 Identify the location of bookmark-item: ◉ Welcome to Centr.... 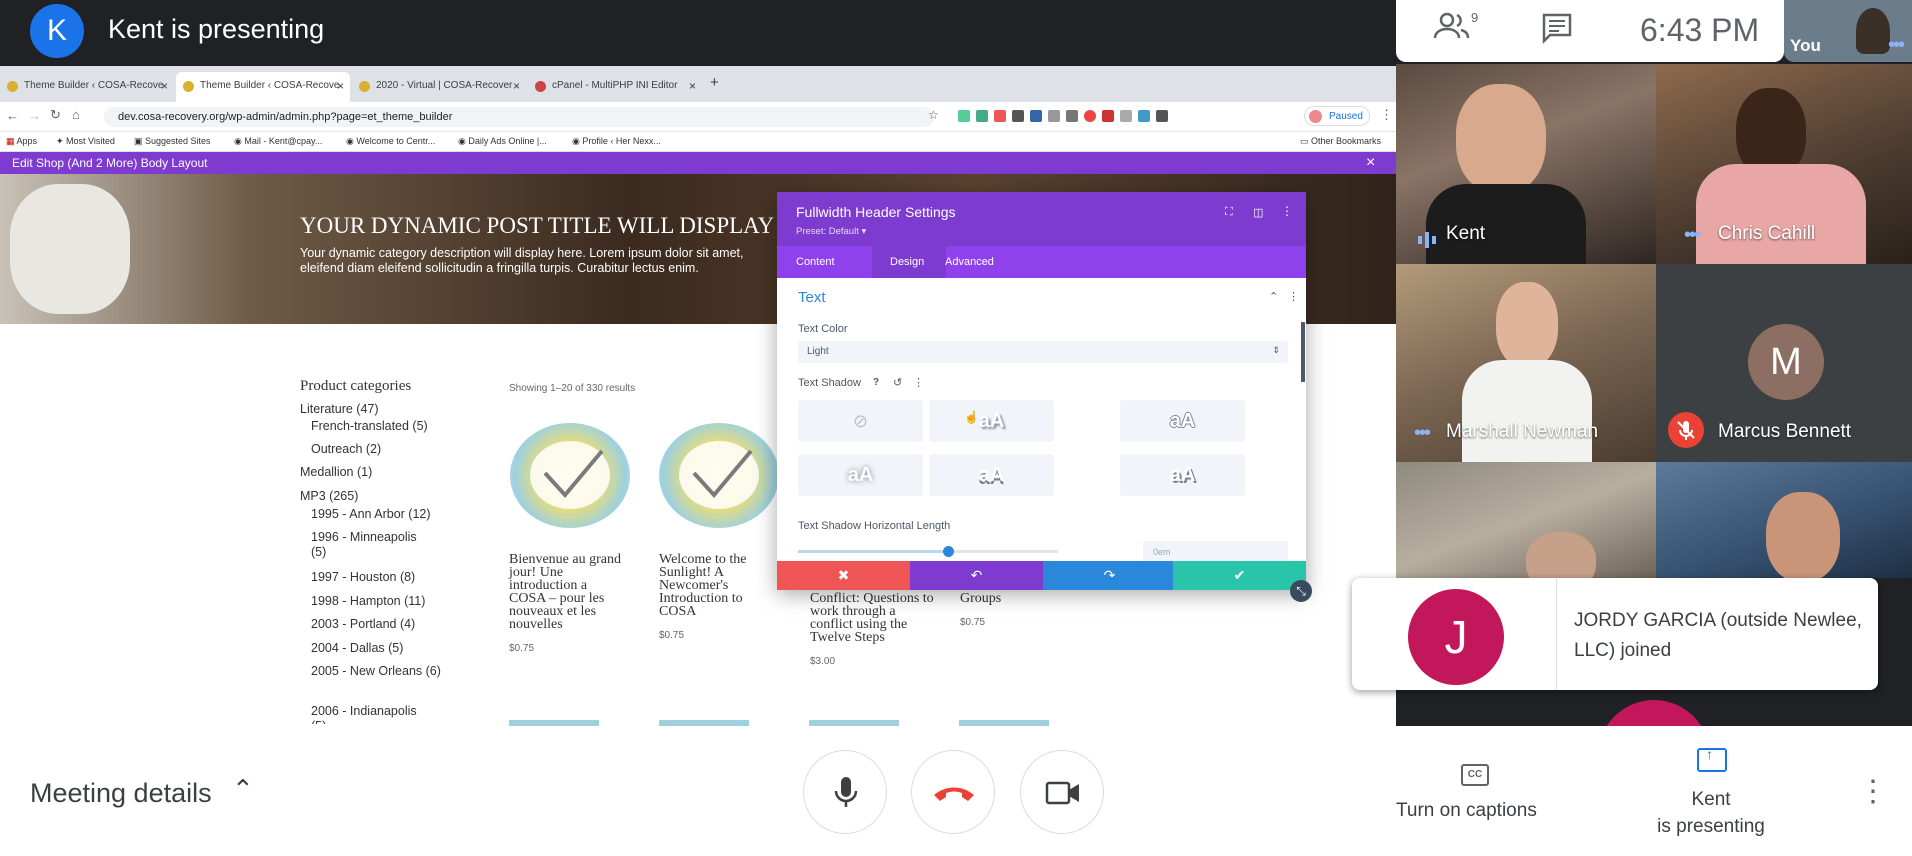
(390, 141).